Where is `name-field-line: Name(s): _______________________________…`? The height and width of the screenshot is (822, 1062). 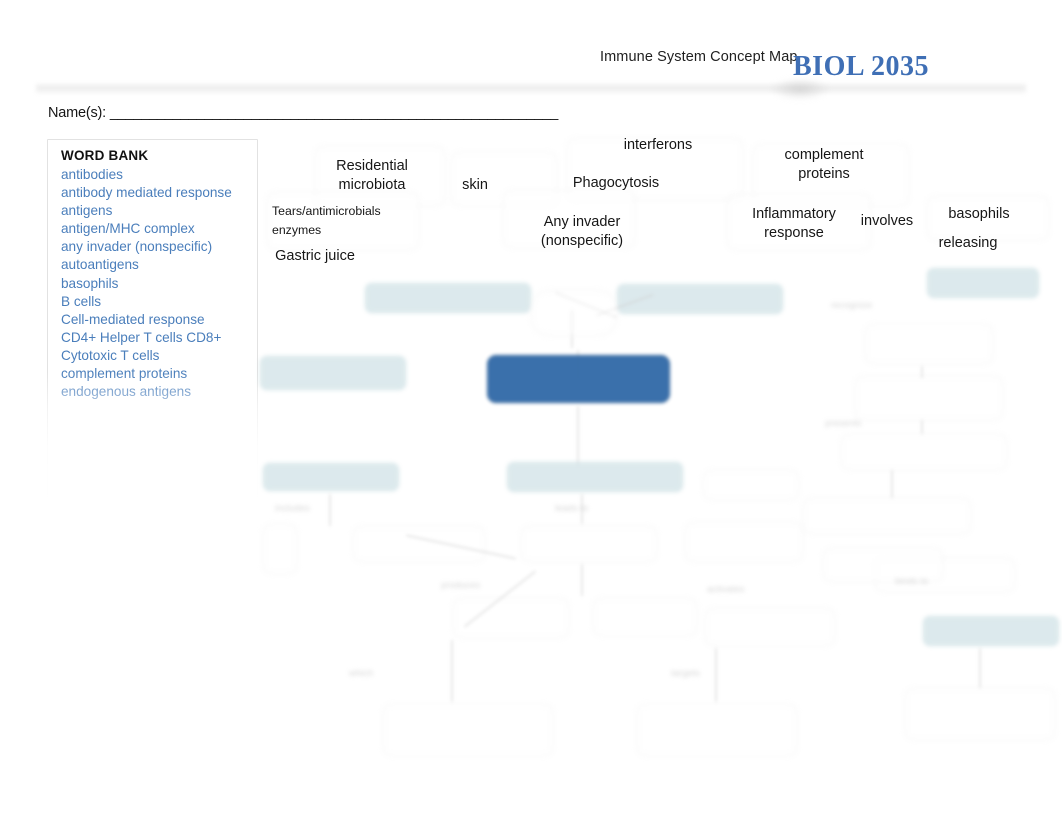
name-field-line: Name(s): _______________________________… is located at coordinates (303, 113).